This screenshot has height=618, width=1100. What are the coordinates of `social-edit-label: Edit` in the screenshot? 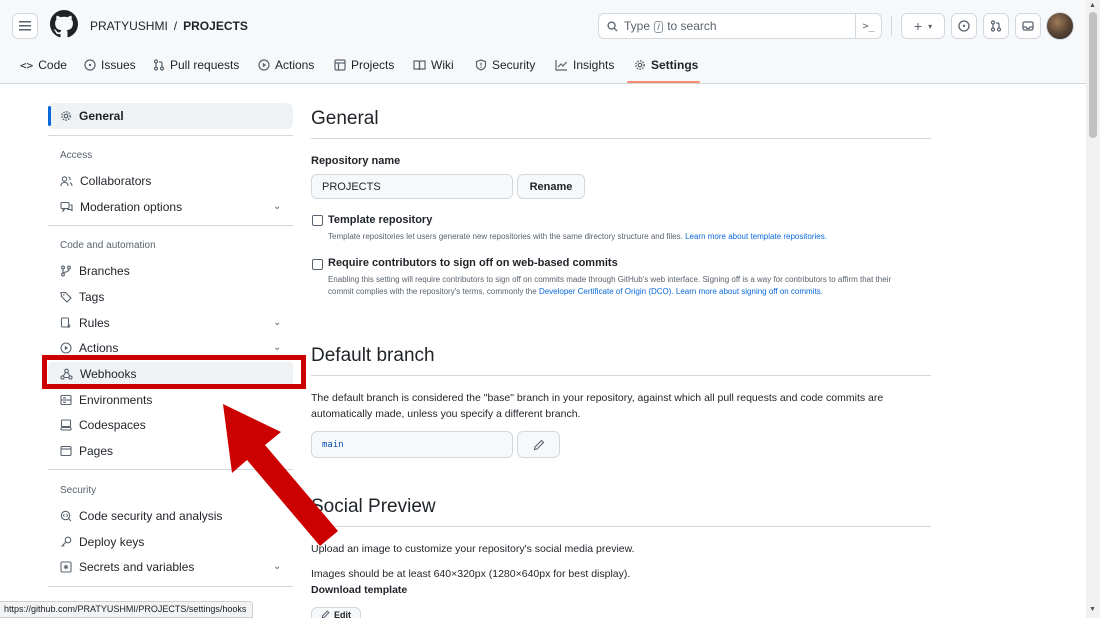 It's located at (342, 613).